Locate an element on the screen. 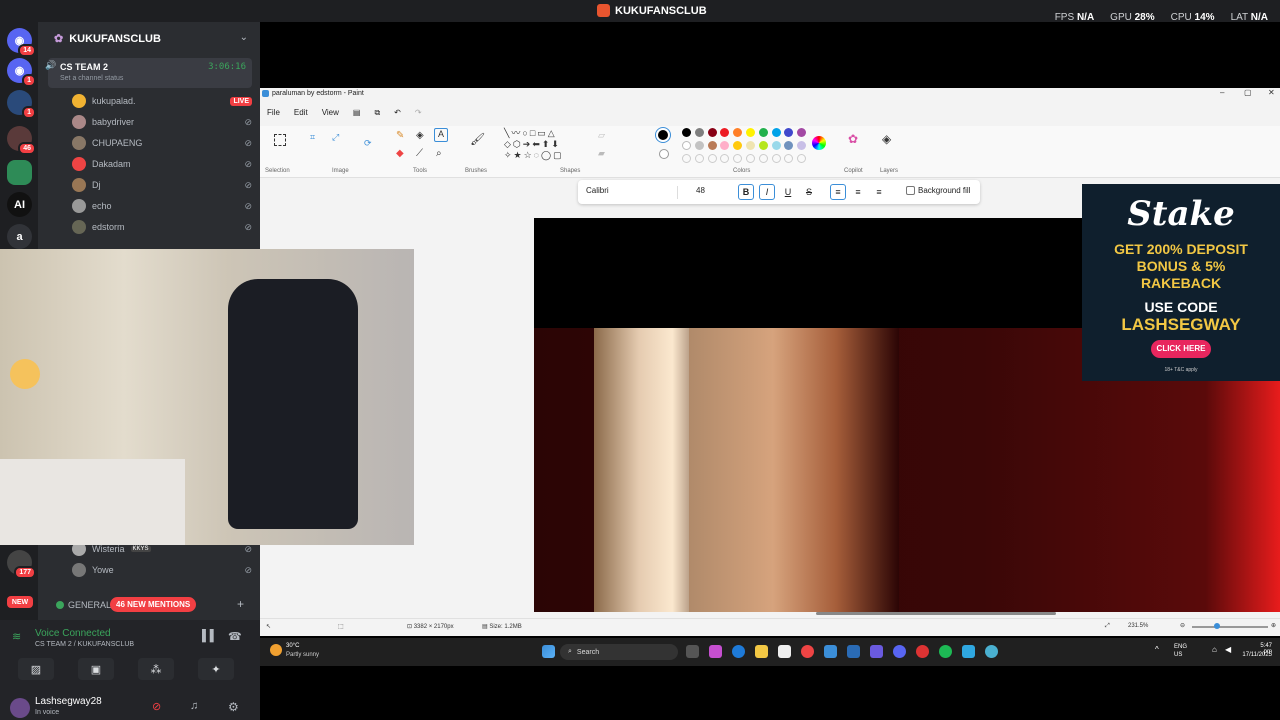  bold-button: B is located at coordinates (746, 192).